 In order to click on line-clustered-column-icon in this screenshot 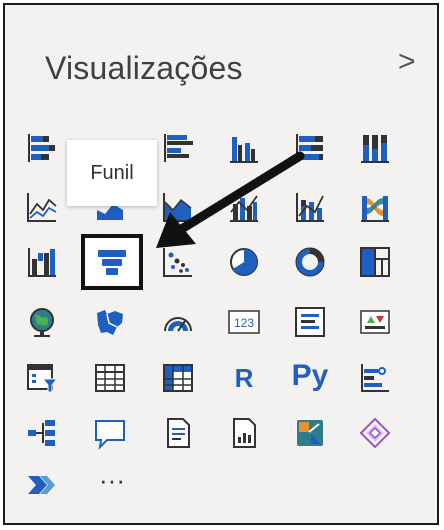, I will do `click(244, 207)`.